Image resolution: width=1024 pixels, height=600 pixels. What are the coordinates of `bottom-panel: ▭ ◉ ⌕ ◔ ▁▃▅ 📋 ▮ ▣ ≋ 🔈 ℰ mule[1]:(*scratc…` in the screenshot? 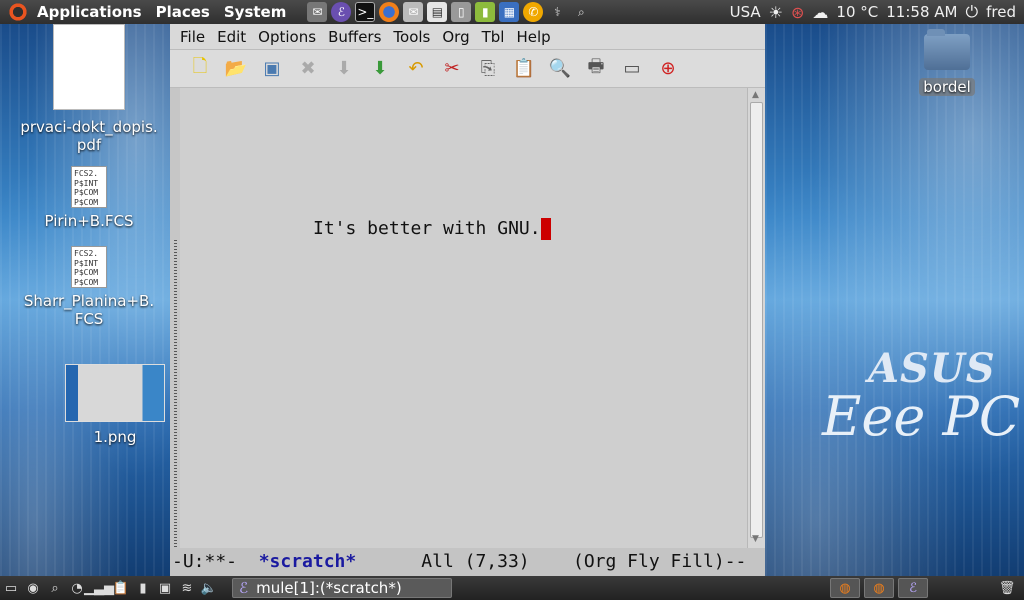 It's located at (512, 588).